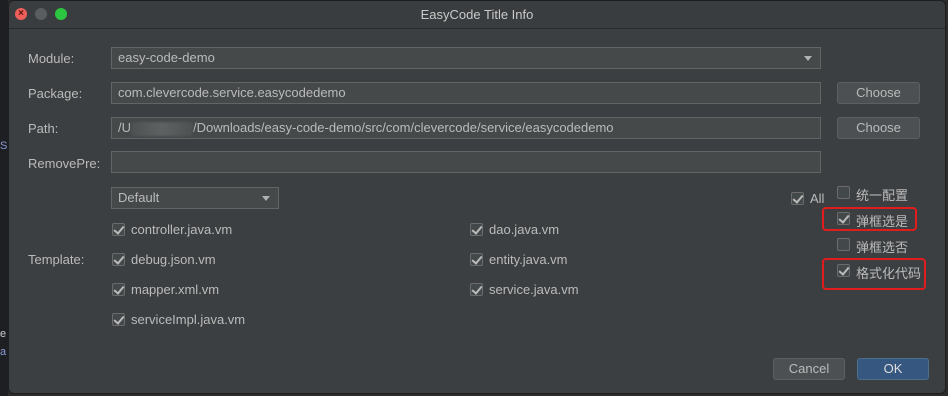  I want to click on template-group-value: Default, so click(139, 197).